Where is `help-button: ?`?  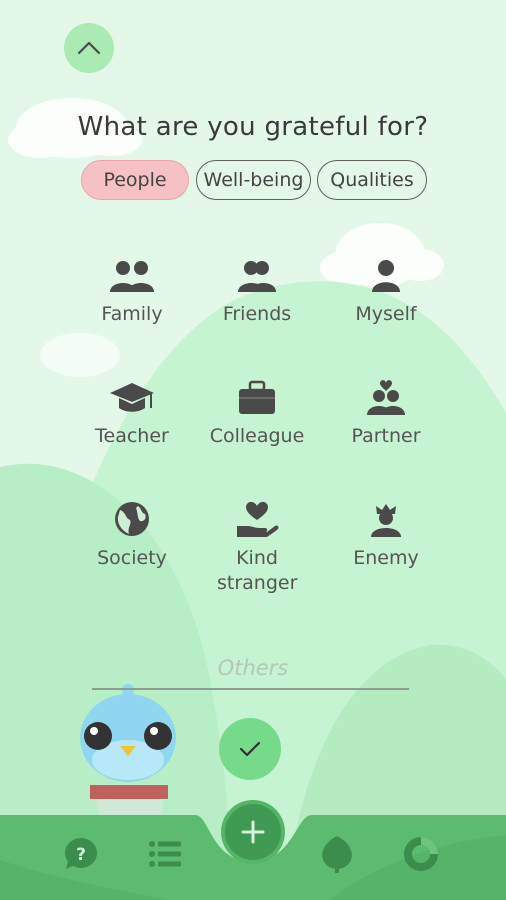 help-button: ? is located at coordinates (81, 854).